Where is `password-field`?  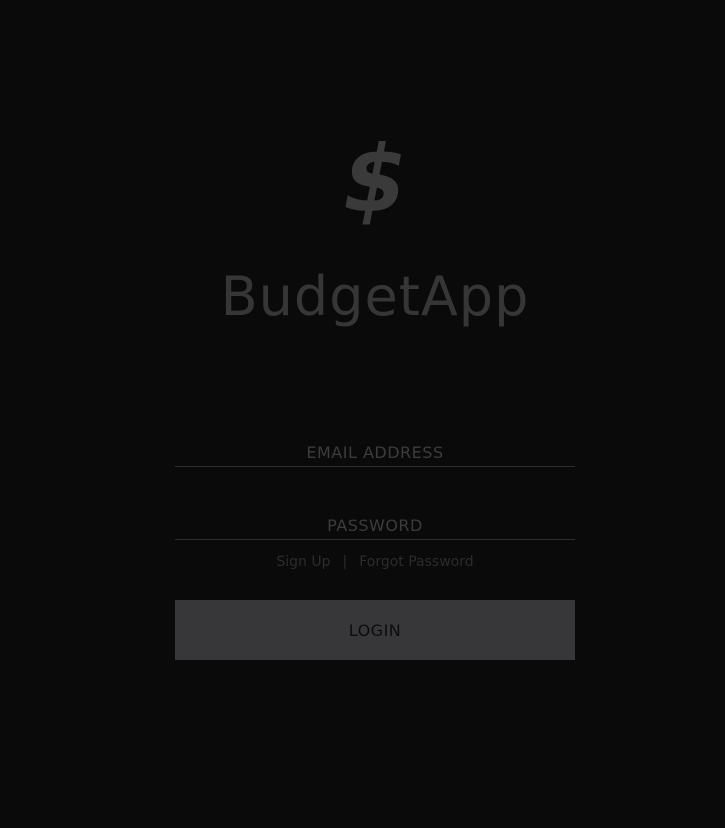 password-field is located at coordinates (375, 521).